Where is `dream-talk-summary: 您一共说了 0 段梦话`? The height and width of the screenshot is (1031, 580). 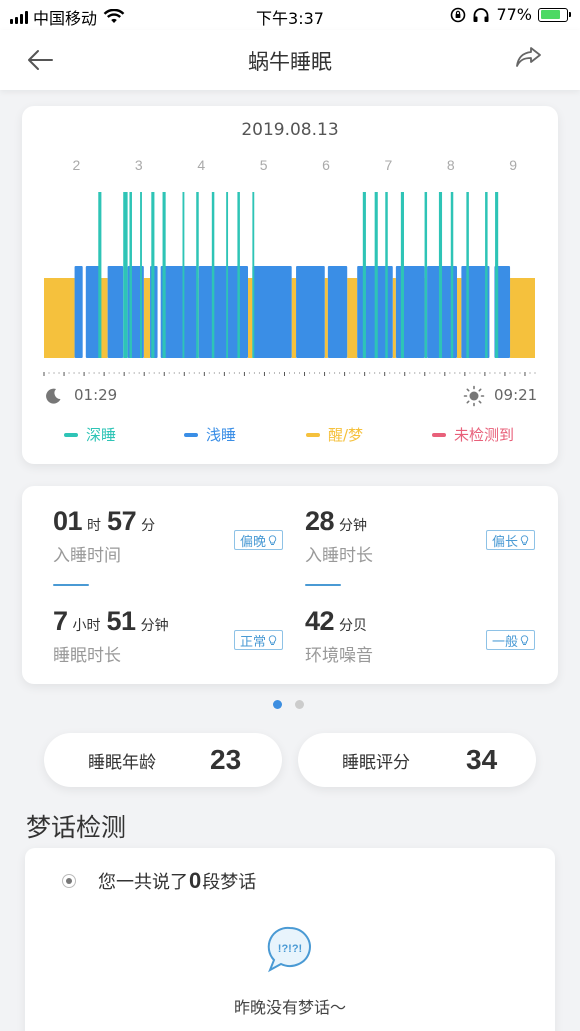 dream-talk-summary: 您一共说了 0 段梦话 is located at coordinates (159, 881).